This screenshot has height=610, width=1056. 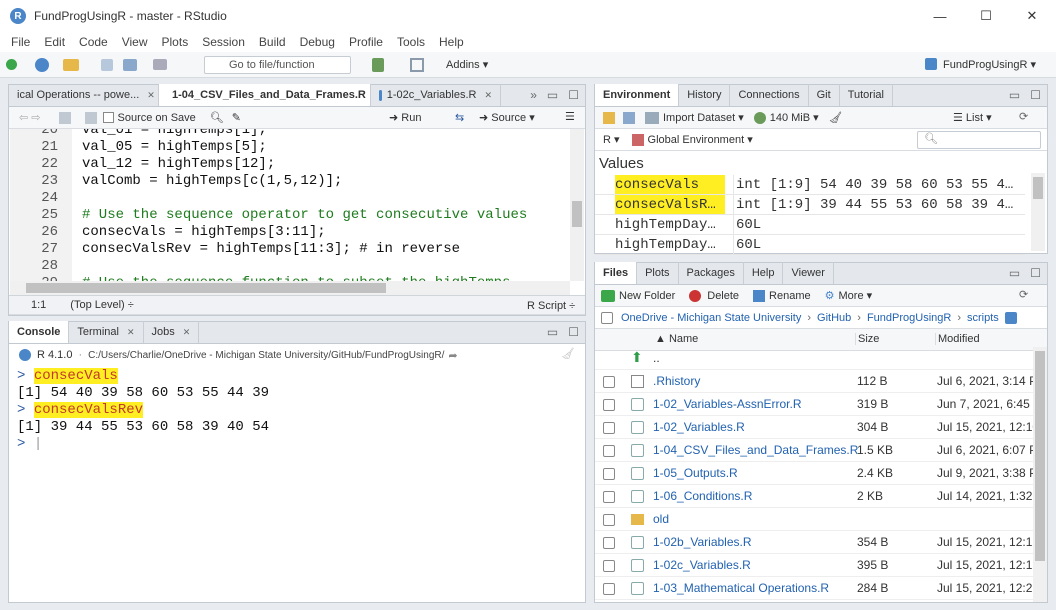 What do you see at coordinates (507, 117) in the screenshot?
I see `source-button: ➜ Source ▾` at bounding box center [507, 117].